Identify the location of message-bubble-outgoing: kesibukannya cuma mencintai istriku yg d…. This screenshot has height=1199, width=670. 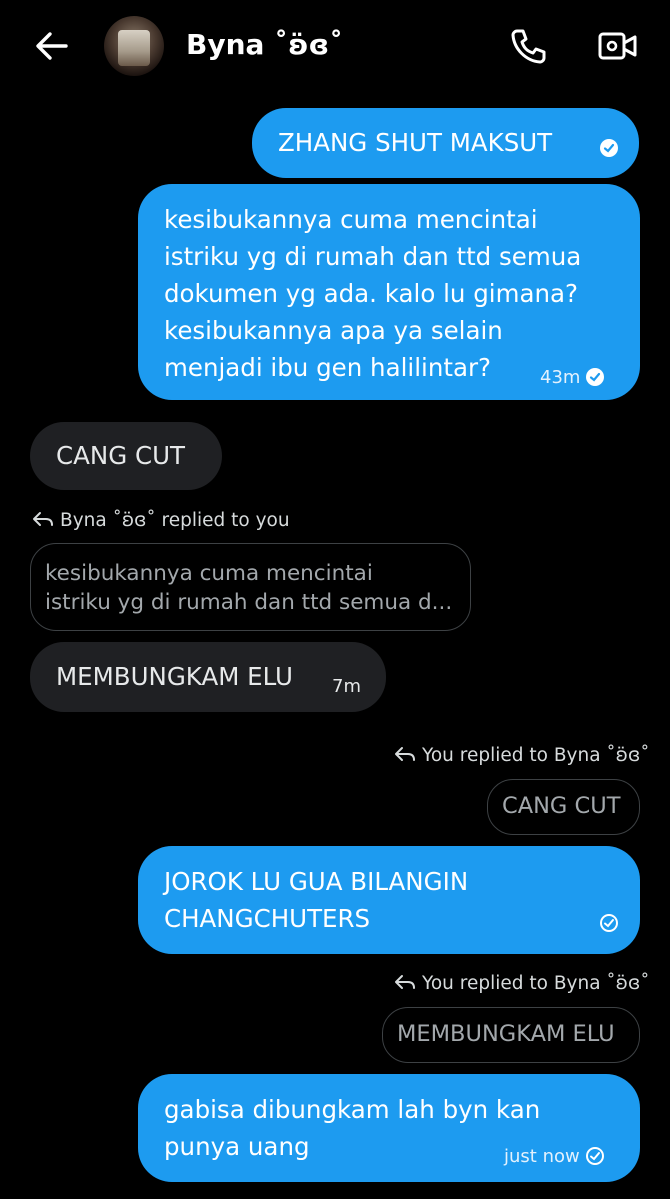
(389, 292).